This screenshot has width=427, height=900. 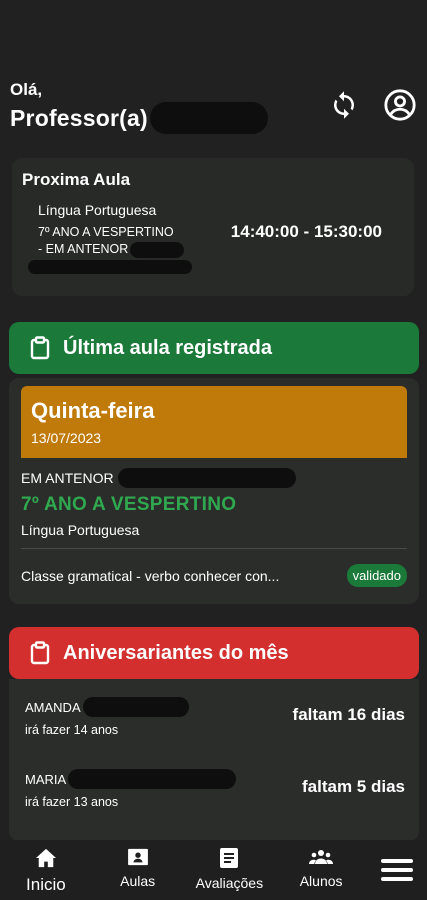 I want to click on next-lesson-subject: Língua Portuguesa, so click(x=97, y=210).